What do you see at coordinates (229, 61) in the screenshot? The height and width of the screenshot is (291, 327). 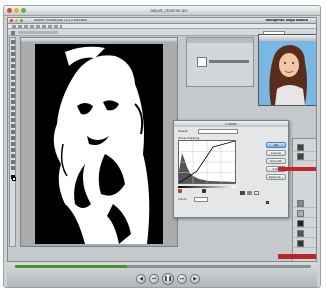 I see `layer-name` at bounding box center [229, 61].